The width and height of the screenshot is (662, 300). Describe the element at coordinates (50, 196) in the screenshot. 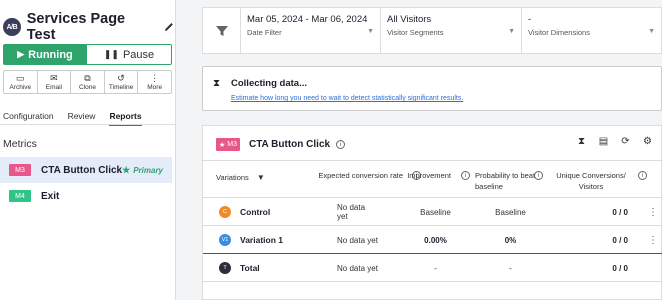

I see `metric-name: Exit` at that location.